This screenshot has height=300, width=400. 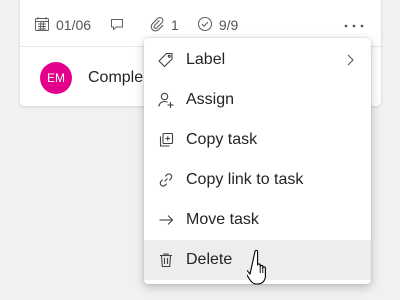 I want to click on attachments-indicator: 1, so click(x=164, y=25).